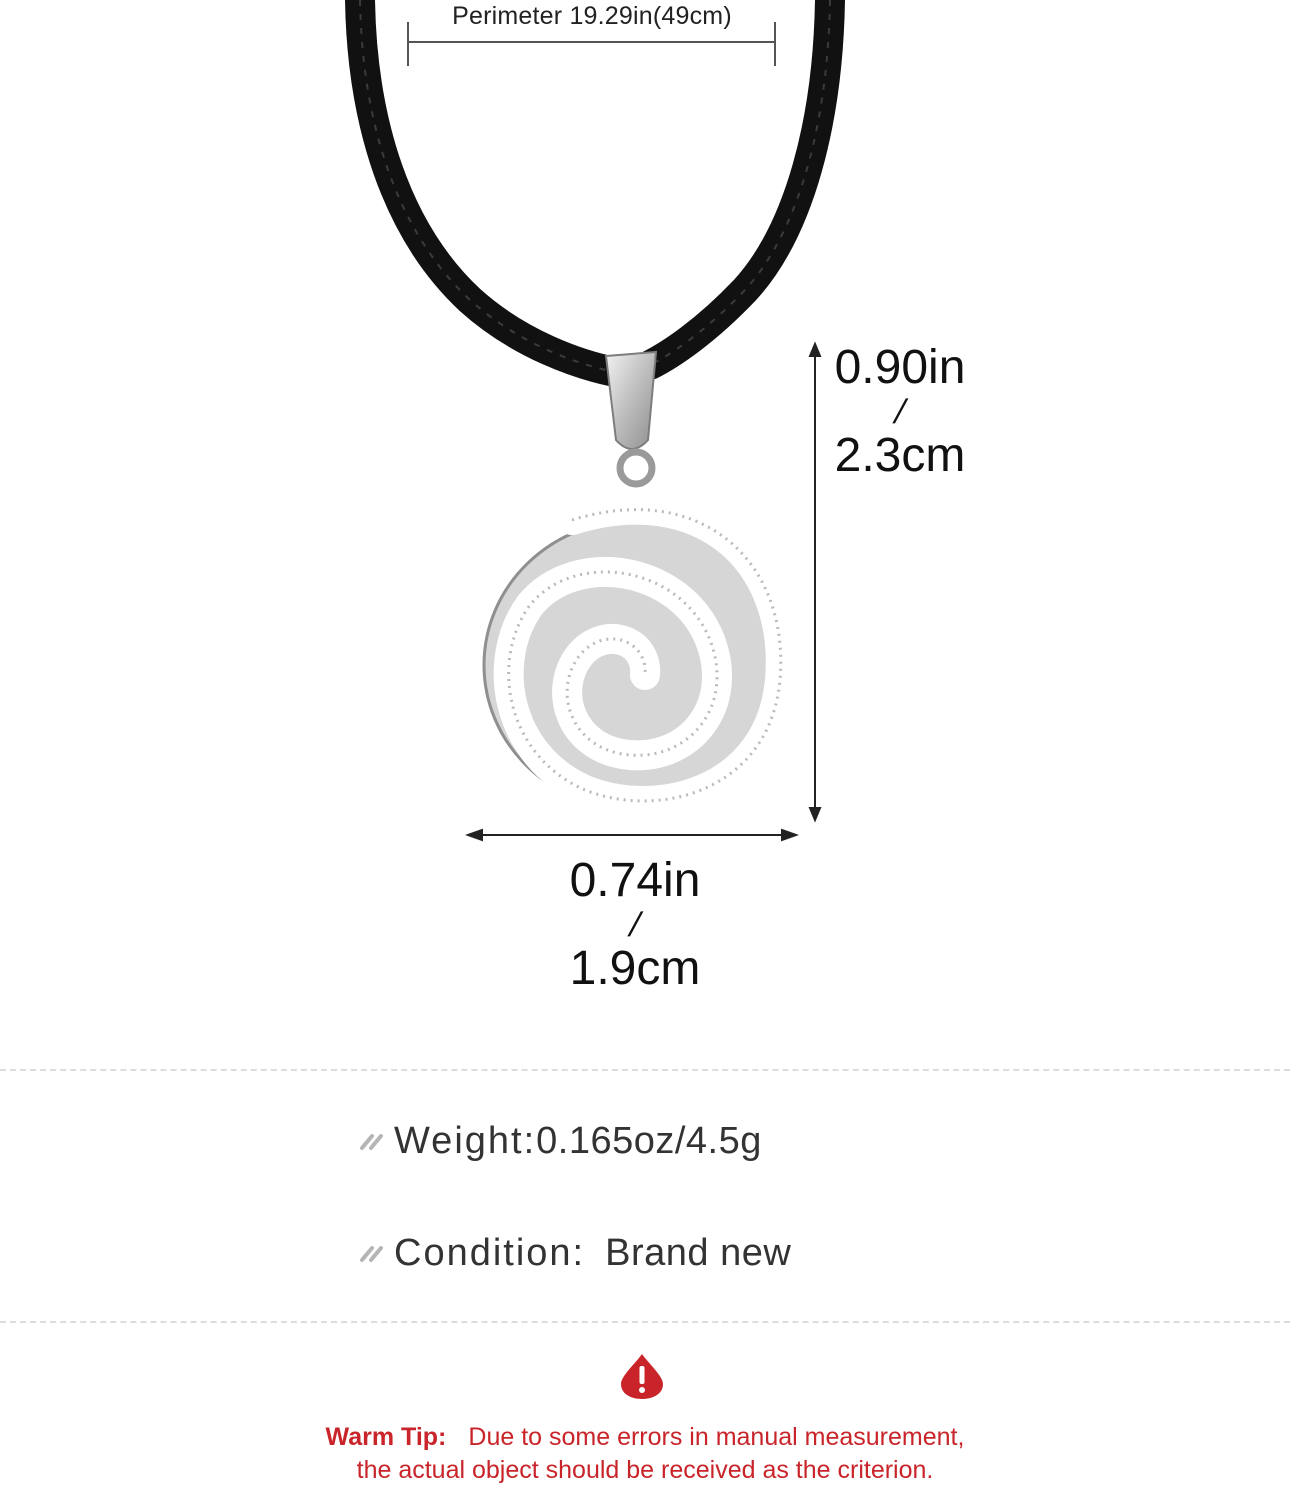 The height and width of the screenshot is (1487, 1290). I want to click on width-arrow, so click(632, 835).